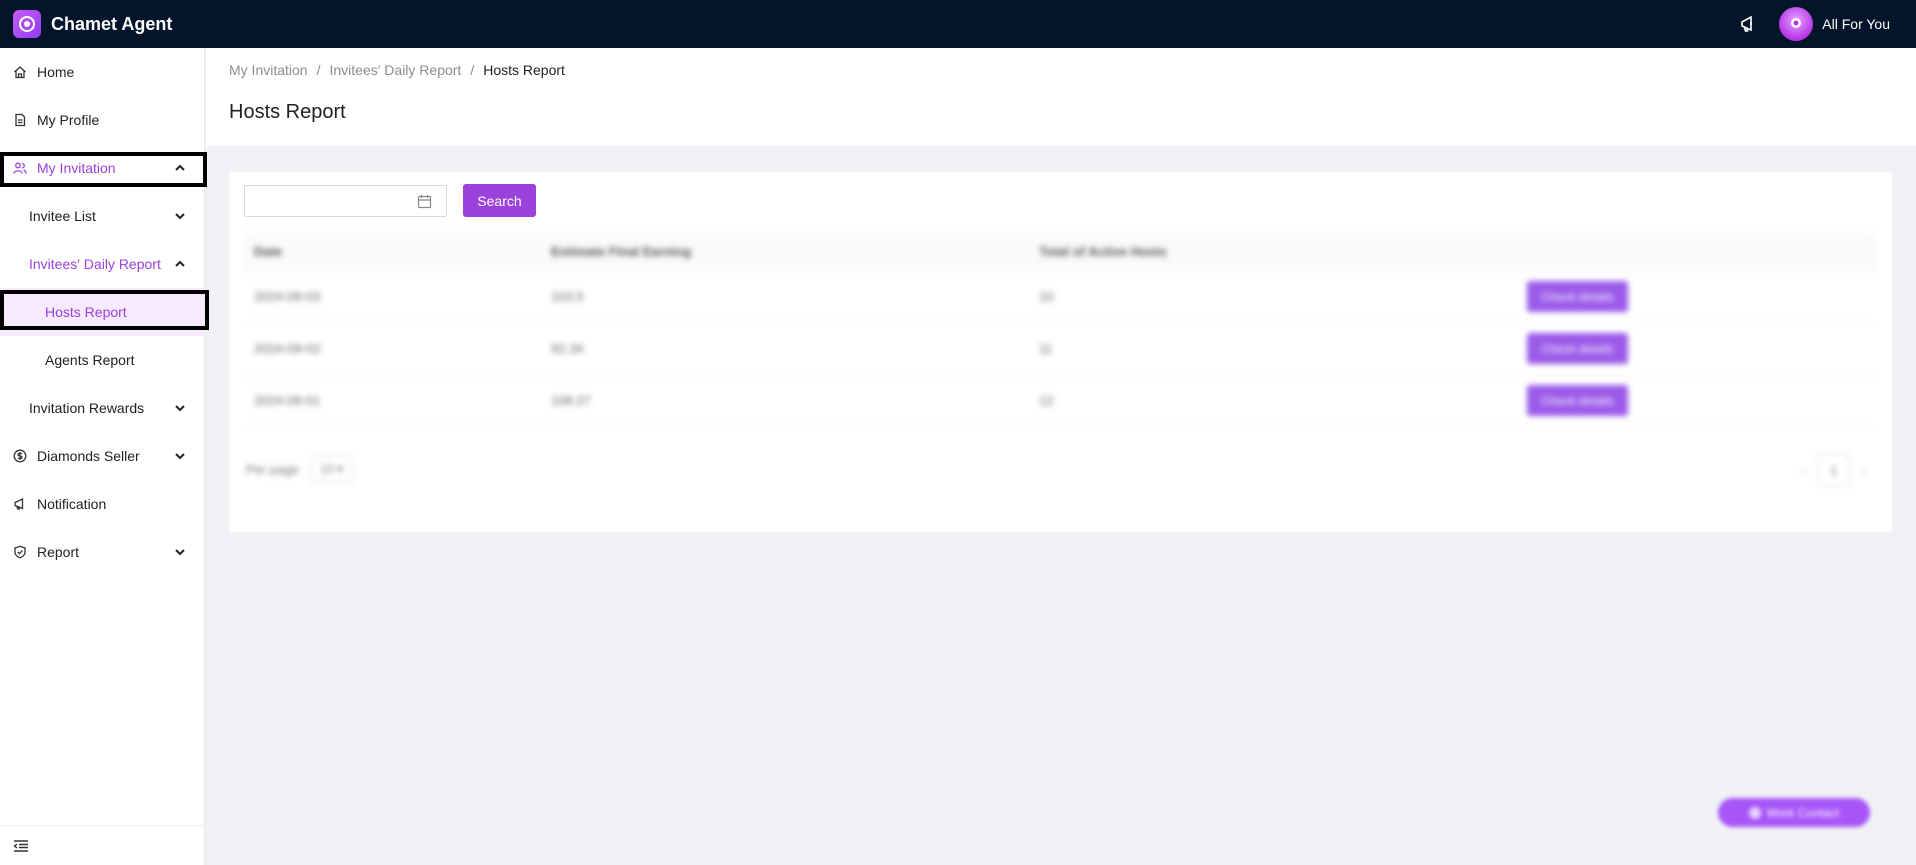  Describe the element at coordinates (72, 504) in the screenshot. I see `sidebar-item-label: Notification` at that location.